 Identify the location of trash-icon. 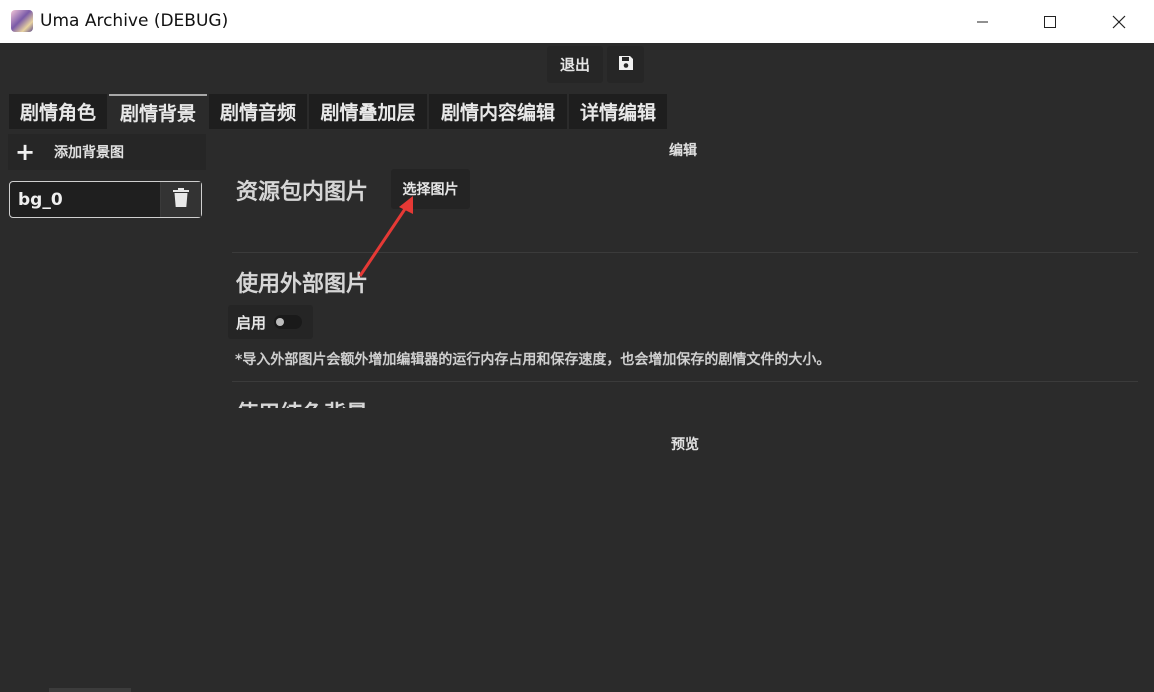
(181, 199).